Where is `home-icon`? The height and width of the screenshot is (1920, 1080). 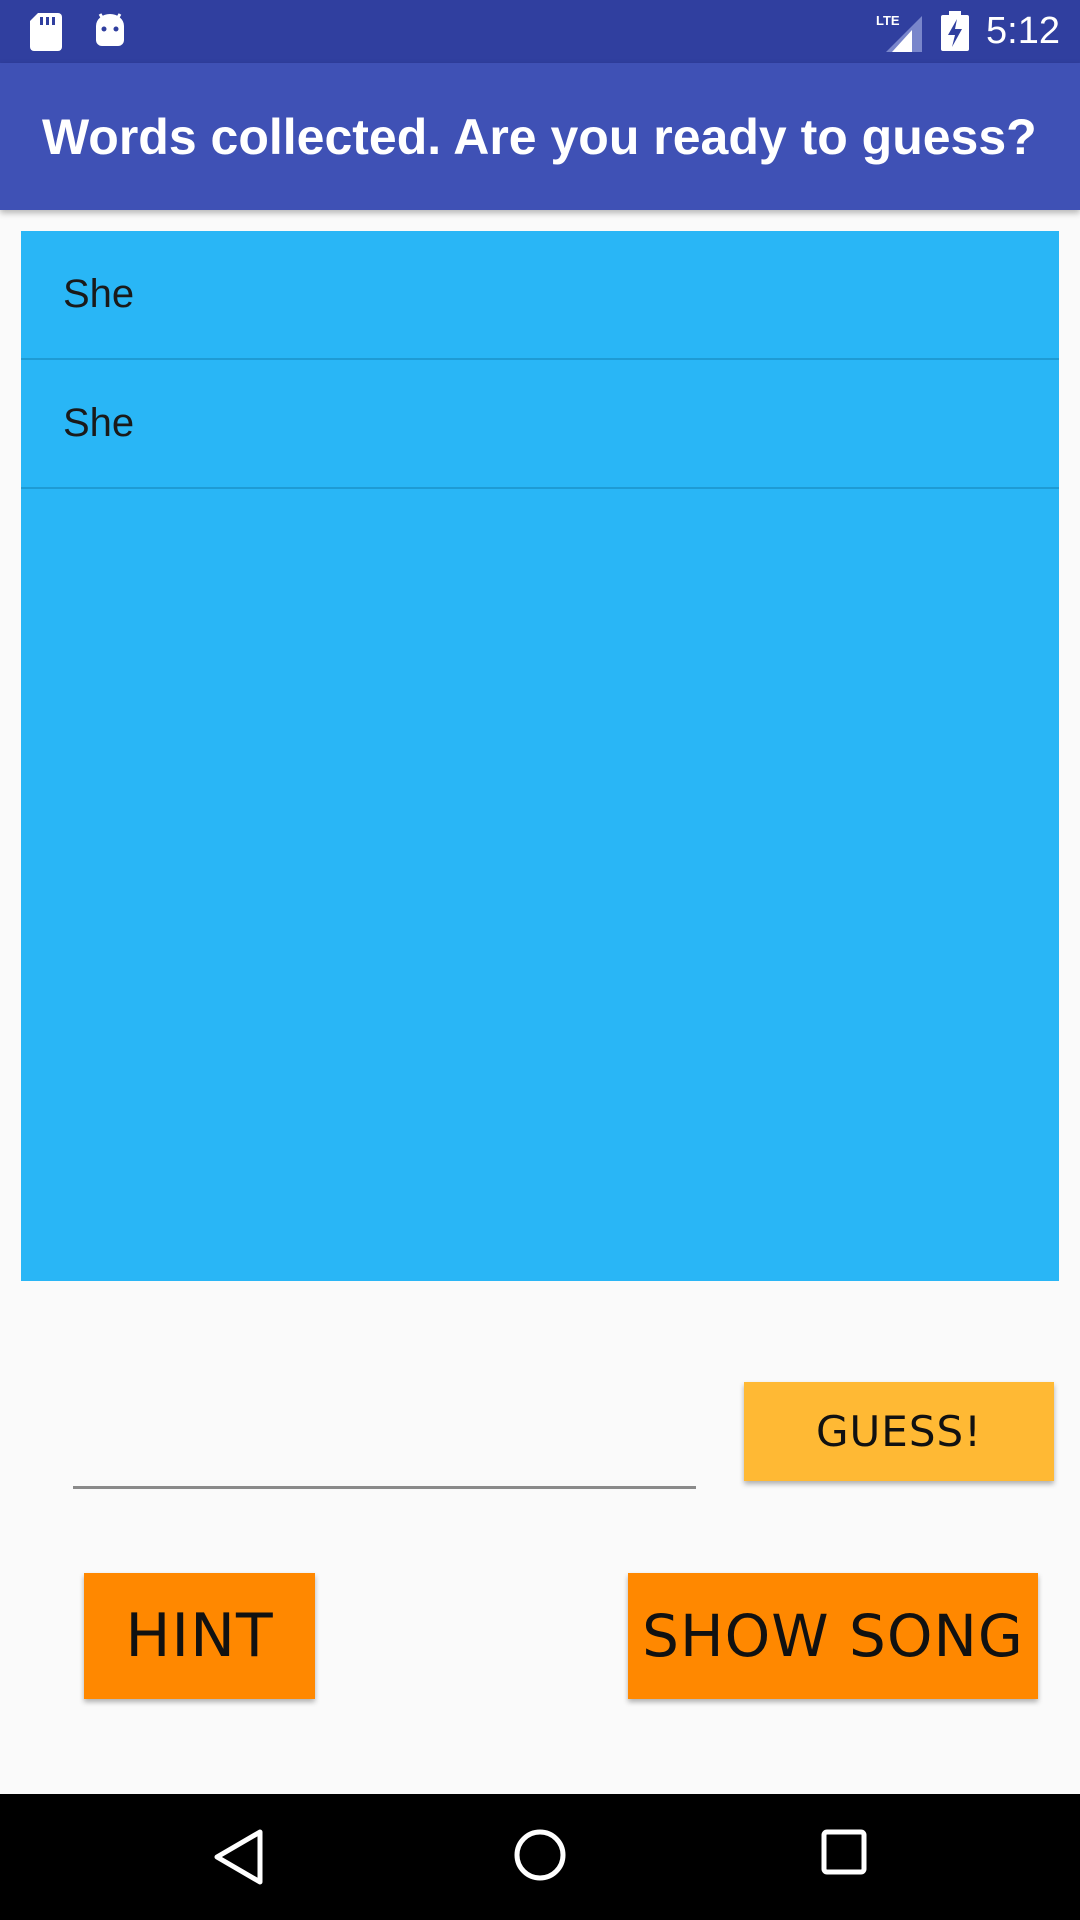 home-icon is located at coordinates (540, 1855).